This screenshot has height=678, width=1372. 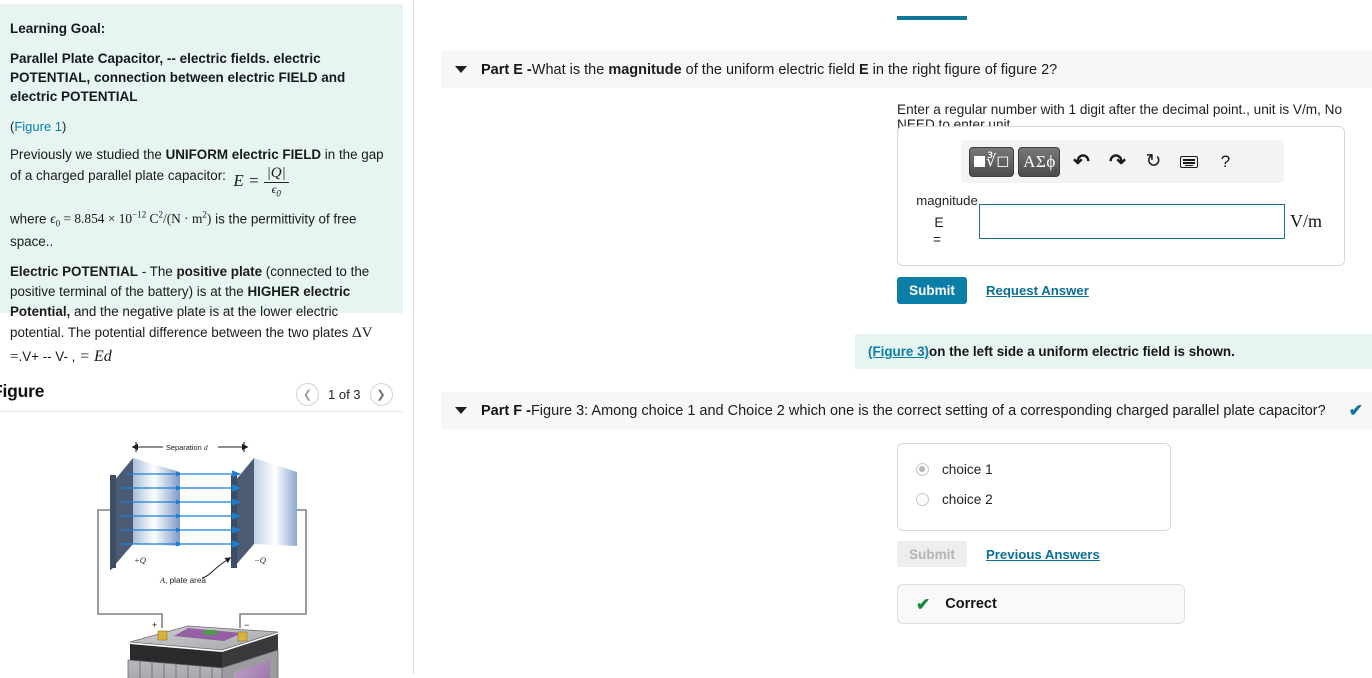 I want to click on svg-text: +Q, so click(x=140, y=560).